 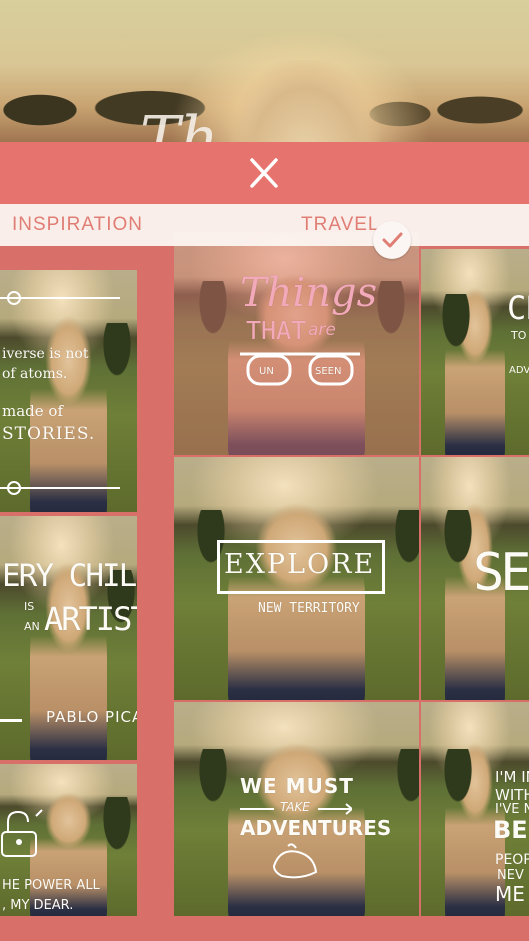 I want to click on quote-line: THAT, so click(x=276, y=330).